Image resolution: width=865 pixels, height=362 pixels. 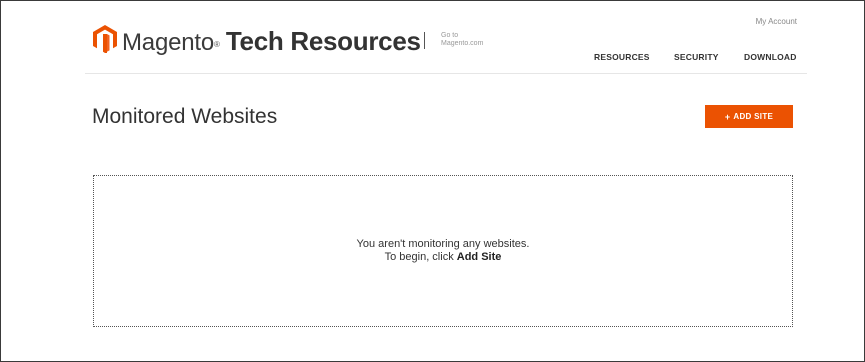 What do you see at coordinates (168, 42) in the screenshot?
I see `brand-name: Magento` at bounding box center [168, 42].